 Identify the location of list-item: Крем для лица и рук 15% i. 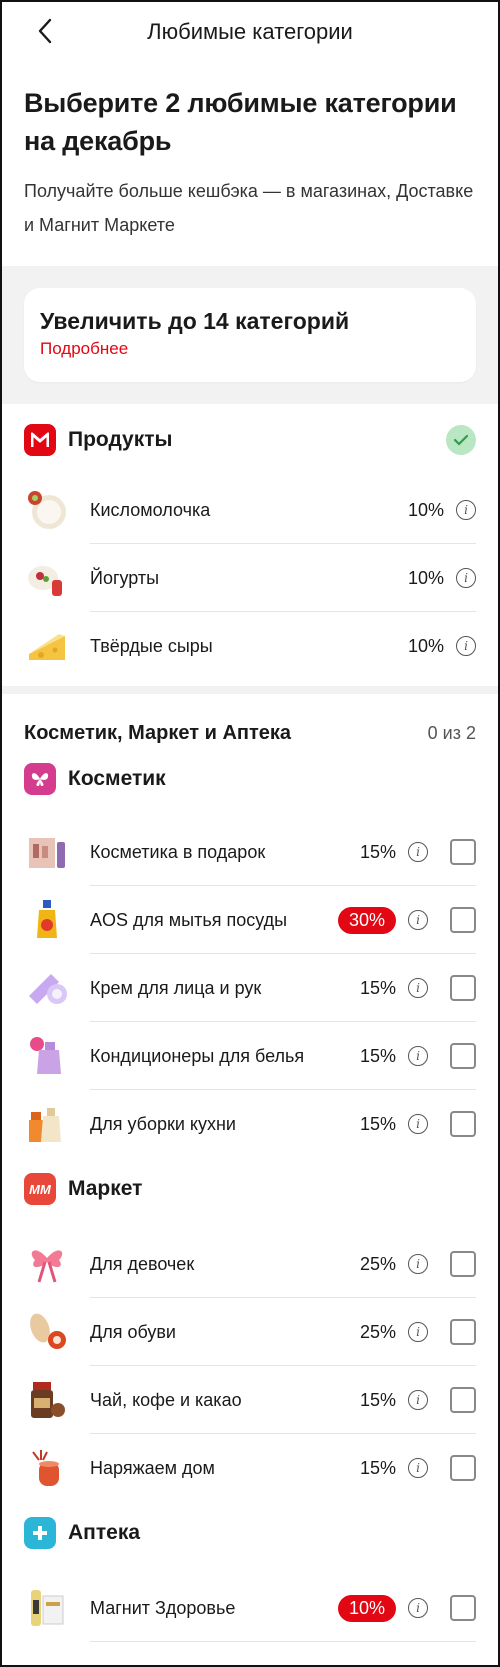
(250, 988).